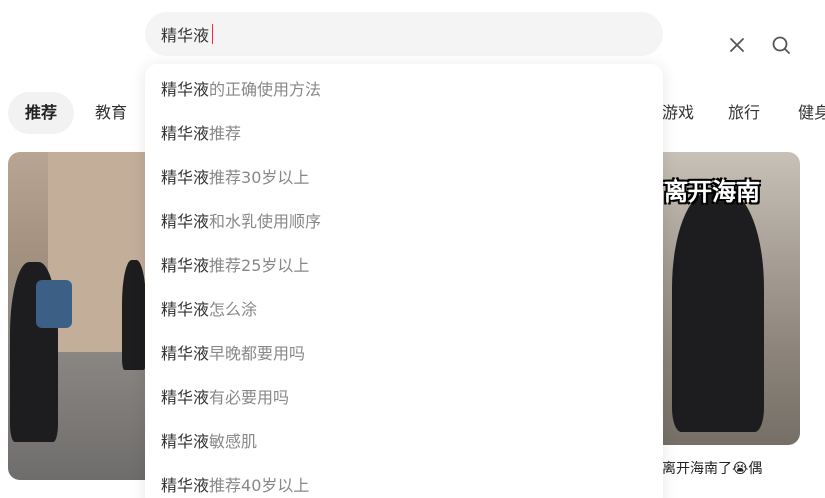 The image size is (825, 498). Describe the element at coordinates (404, 90) in the screenshot. I see `suggestion-item: 精华液的正确使用方法` at that location.